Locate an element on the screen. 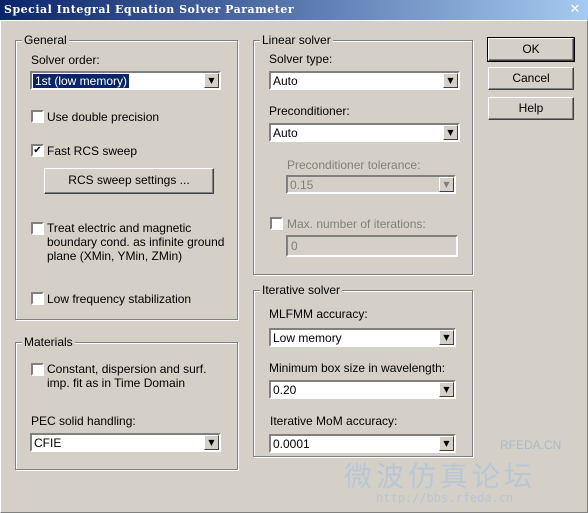 The width and height of the screenshot is (588, 513). fast-rcs-sweep-label: Fast RCS sweep is located at coordinates (92, 151).